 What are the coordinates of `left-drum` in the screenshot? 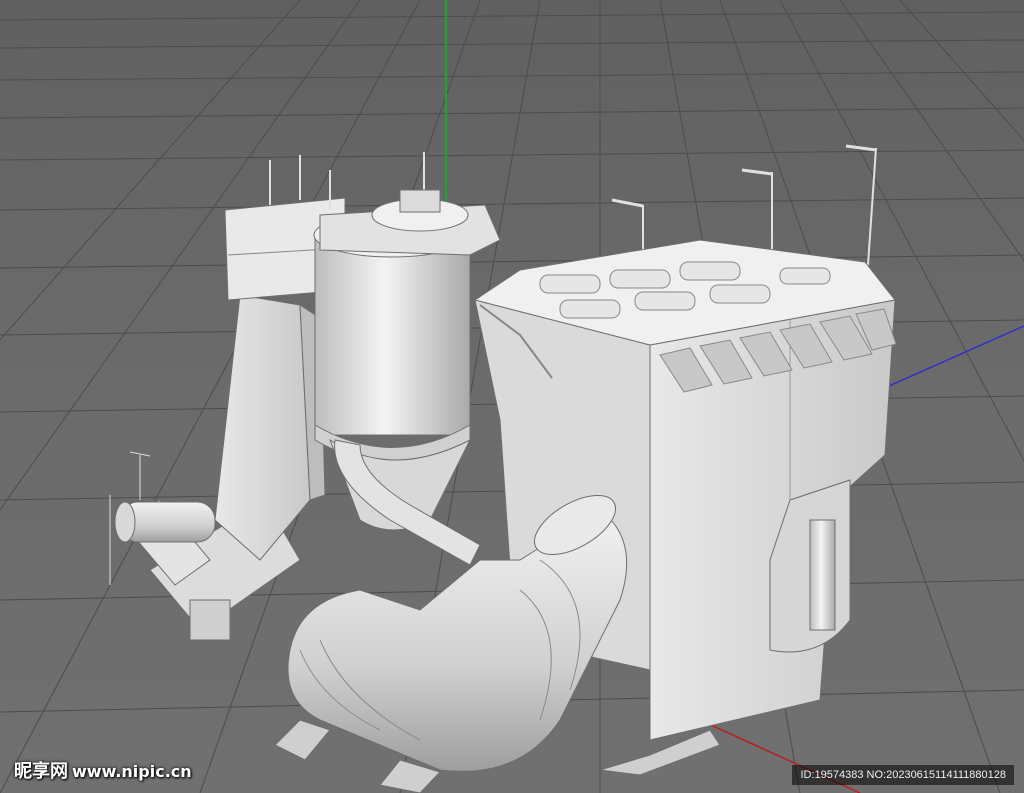 It's located at (165, 522).